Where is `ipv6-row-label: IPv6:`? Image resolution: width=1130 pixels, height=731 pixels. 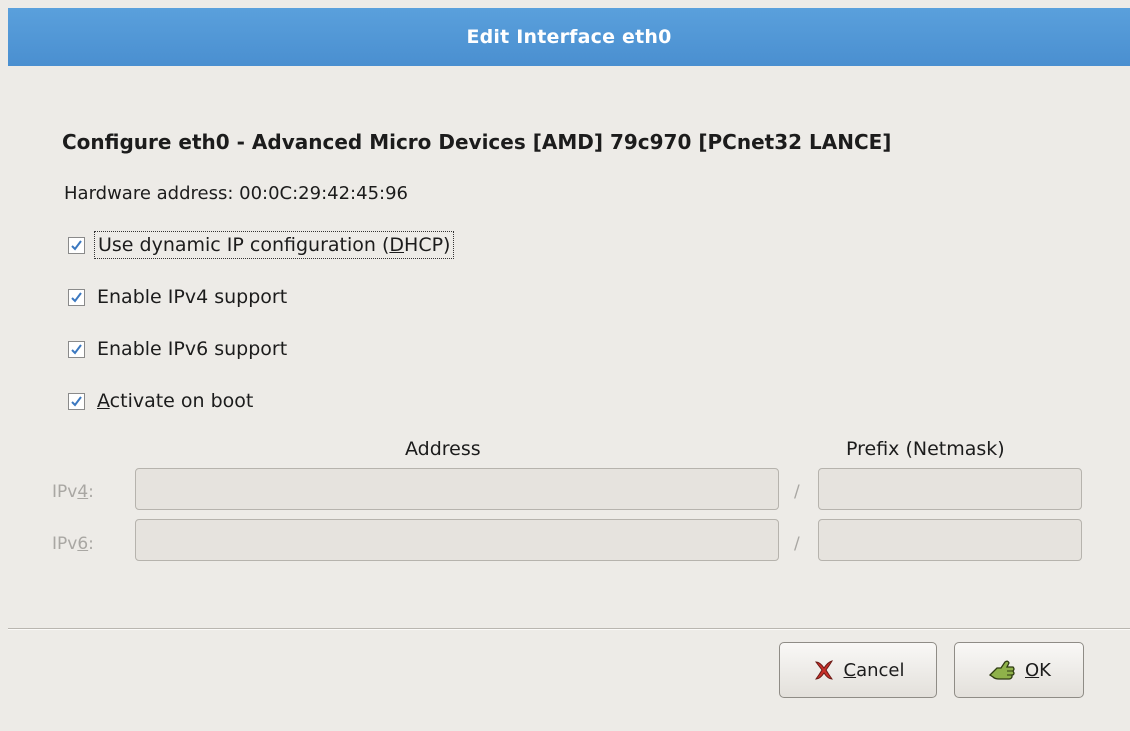 ipv6-row-label: IPv6: is located at coordinates (73, 544).